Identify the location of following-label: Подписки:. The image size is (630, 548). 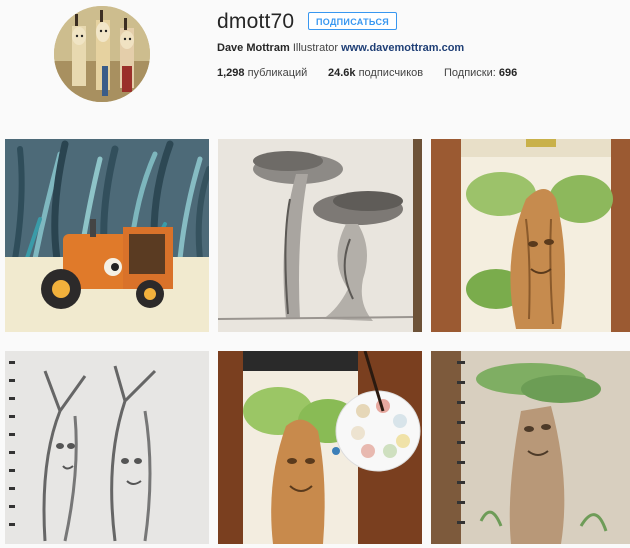
(470, 73).